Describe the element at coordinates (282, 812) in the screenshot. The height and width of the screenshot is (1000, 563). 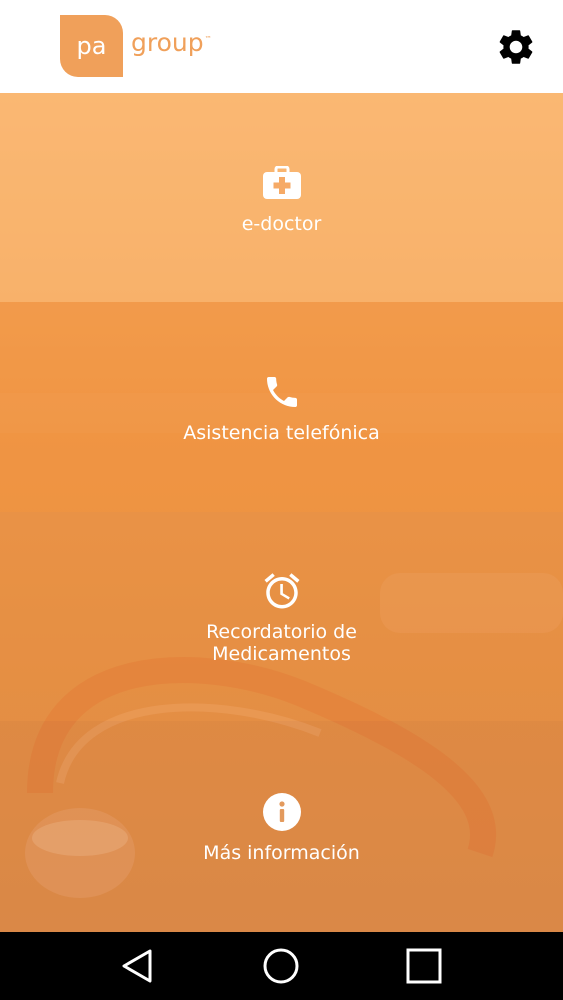
I see `info-icon` at that location.